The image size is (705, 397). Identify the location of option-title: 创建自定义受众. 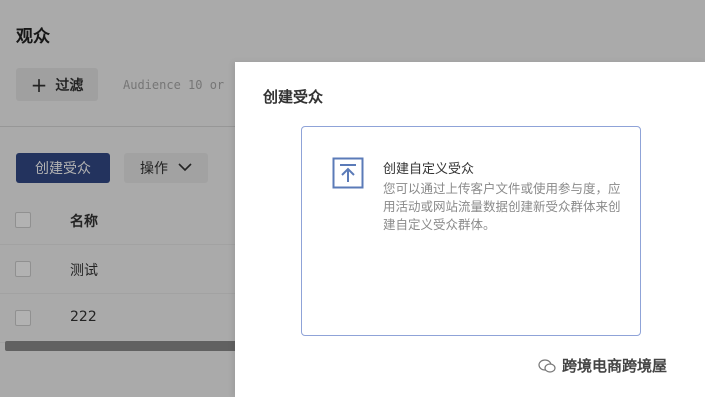
(429, 169).